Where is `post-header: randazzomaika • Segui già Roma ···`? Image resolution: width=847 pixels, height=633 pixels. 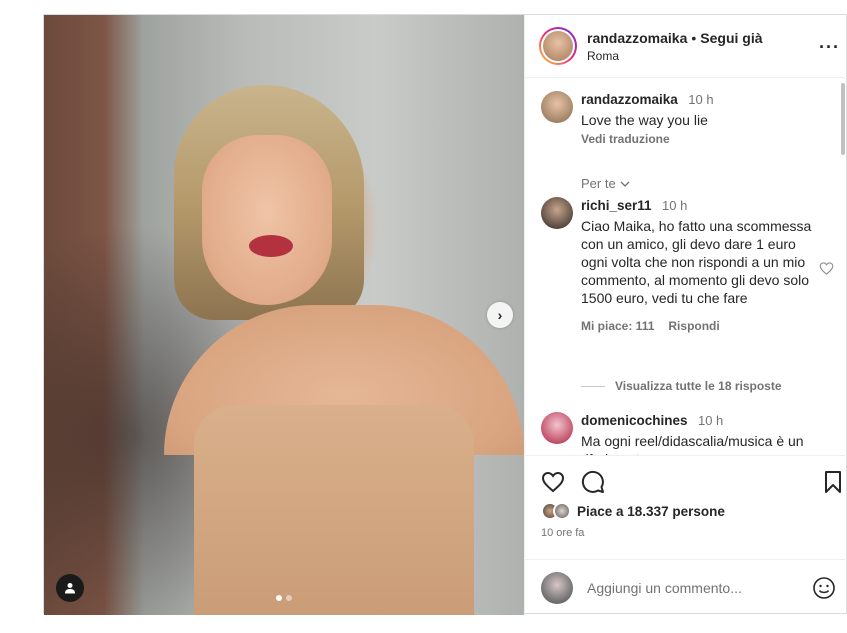
post-header: randazzomaika • Segui già Roma ··· is located at coordinates (686, 46).